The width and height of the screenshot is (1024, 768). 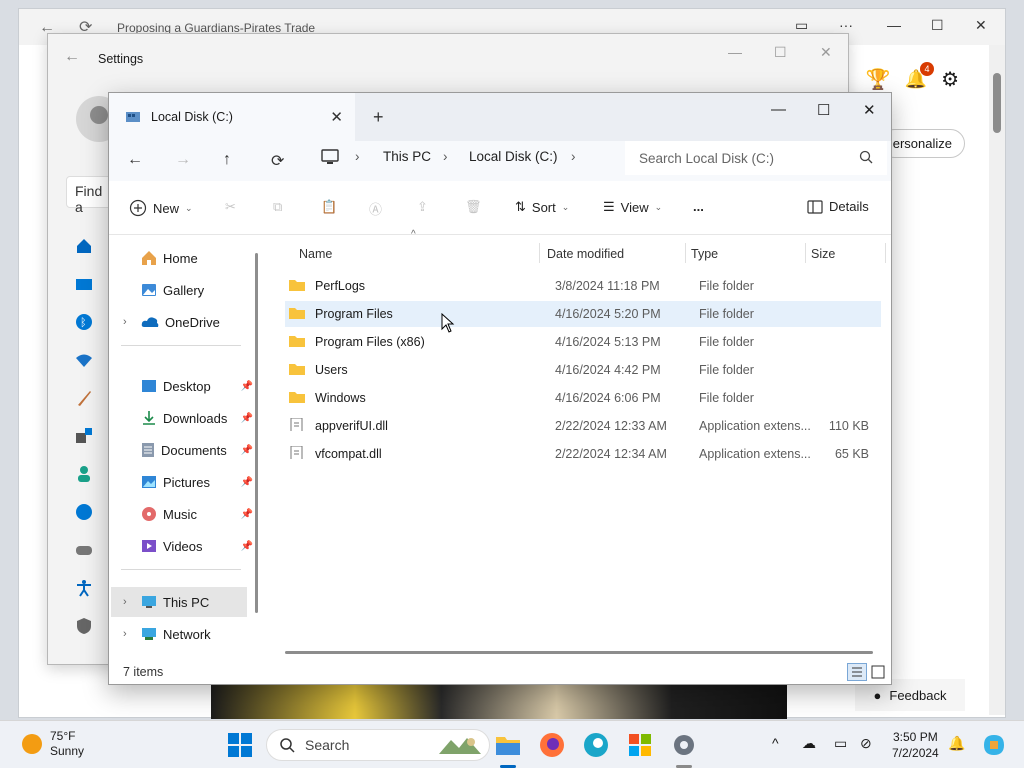 What do you see at coordinates (937, 25) in the screenshot?
I see `browser-maximize-button: ☐` at bounding box center [937, 25].